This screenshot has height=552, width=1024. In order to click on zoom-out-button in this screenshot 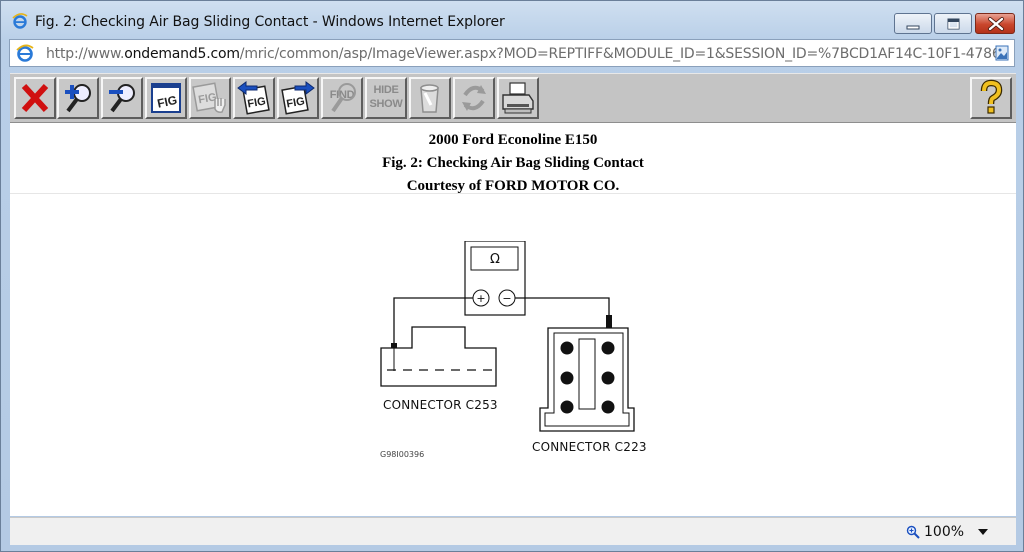, I will do `click(122, 98)`.